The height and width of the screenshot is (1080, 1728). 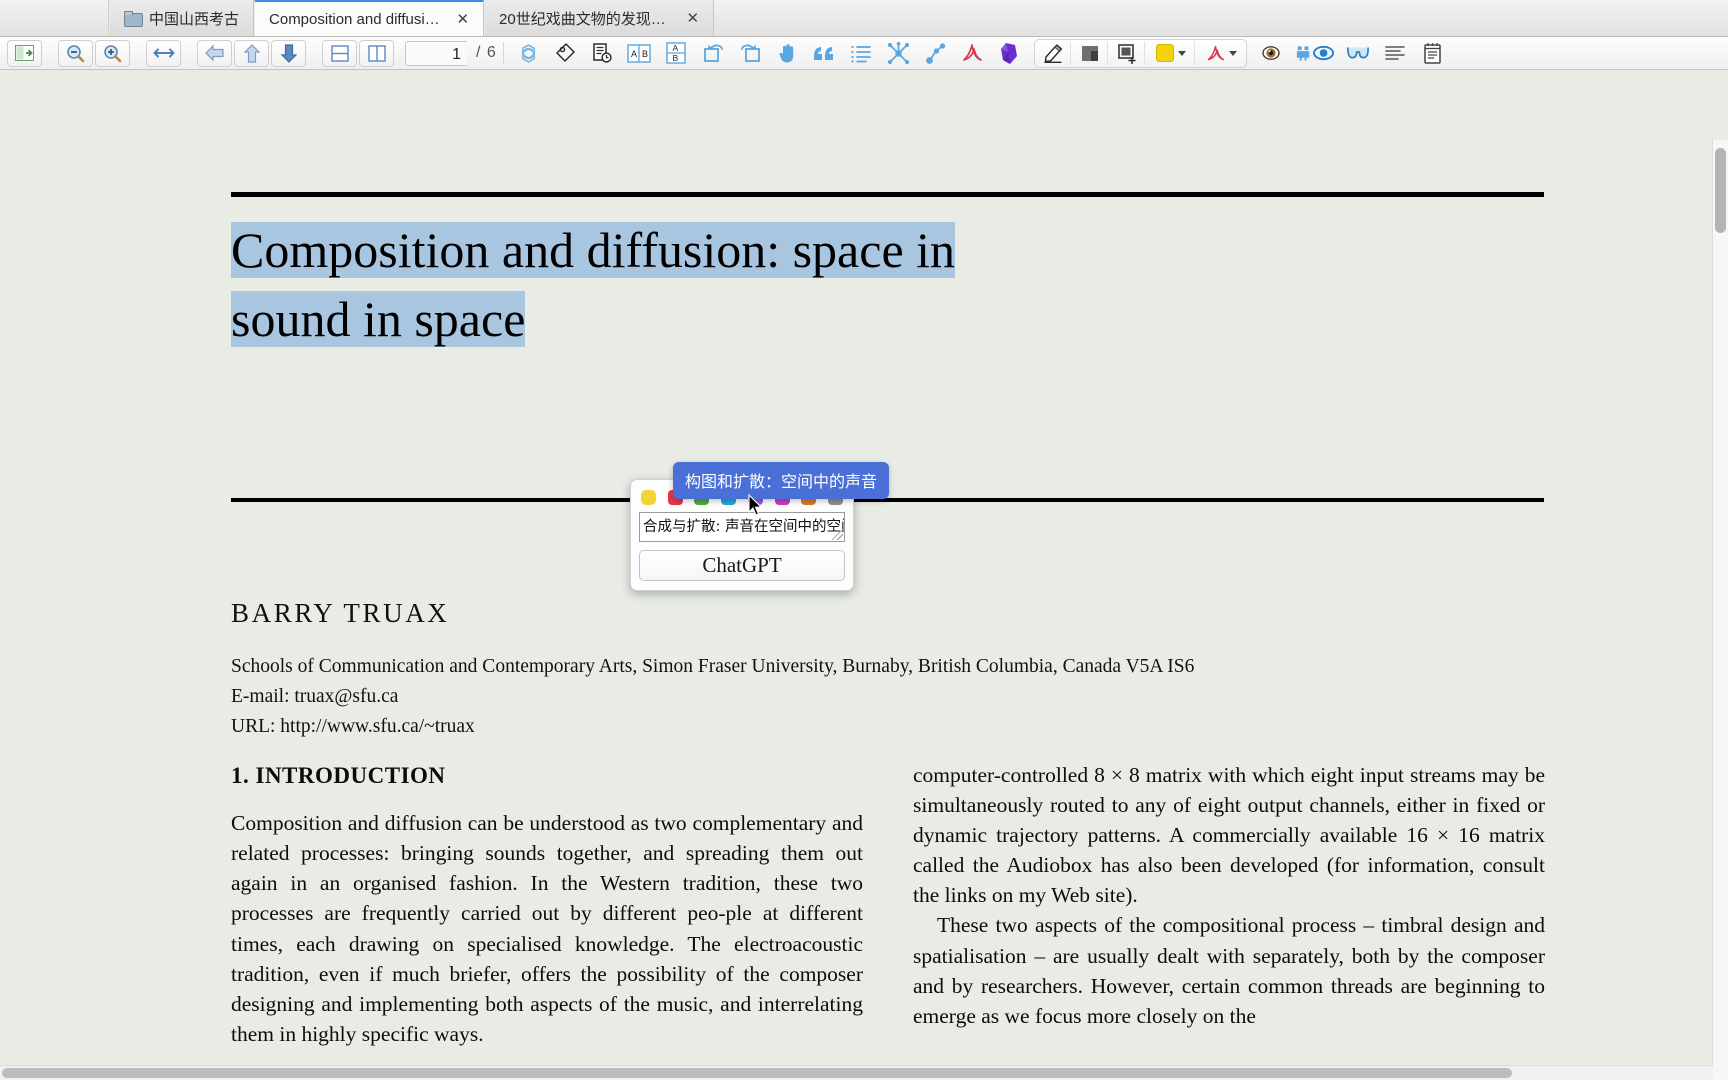 I want to click on tab-chinese-shanxi-archaeology: 中国山西考古, so click(x=182, y=18).